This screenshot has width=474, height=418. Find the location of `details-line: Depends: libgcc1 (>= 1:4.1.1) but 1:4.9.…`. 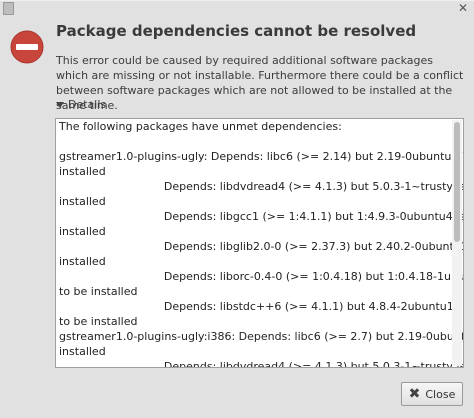

details-line: Depends: libgcc1 (>= 1:4.1.1) but 1:4.9.… is located at coordinates (261, 216).